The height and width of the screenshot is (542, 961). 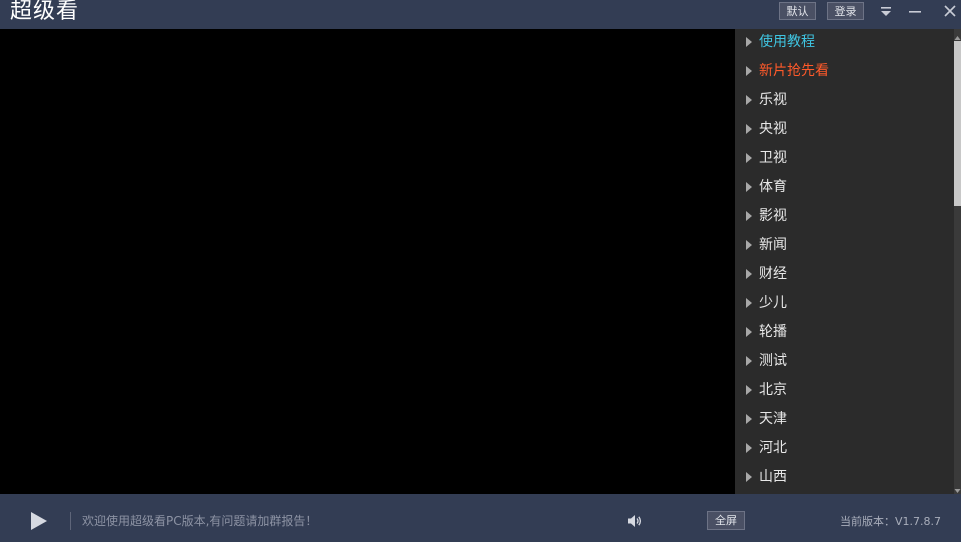 What do you see at coordinates (200, 521) in the screenshot?
I see `welcome-message: 欢迎使用超级看PC版本,有问题请加群报告！` at bounding box center [200, 521].